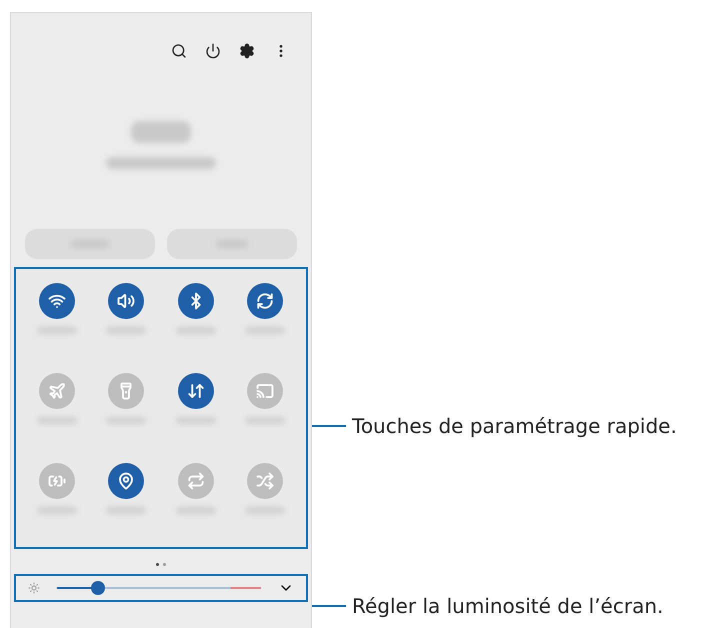 This screenshot has width=721, height=628. What do you see at coordinates (196, 391) in the screenshot?
I see `arrows-icon` at bounding box center [196, 391].